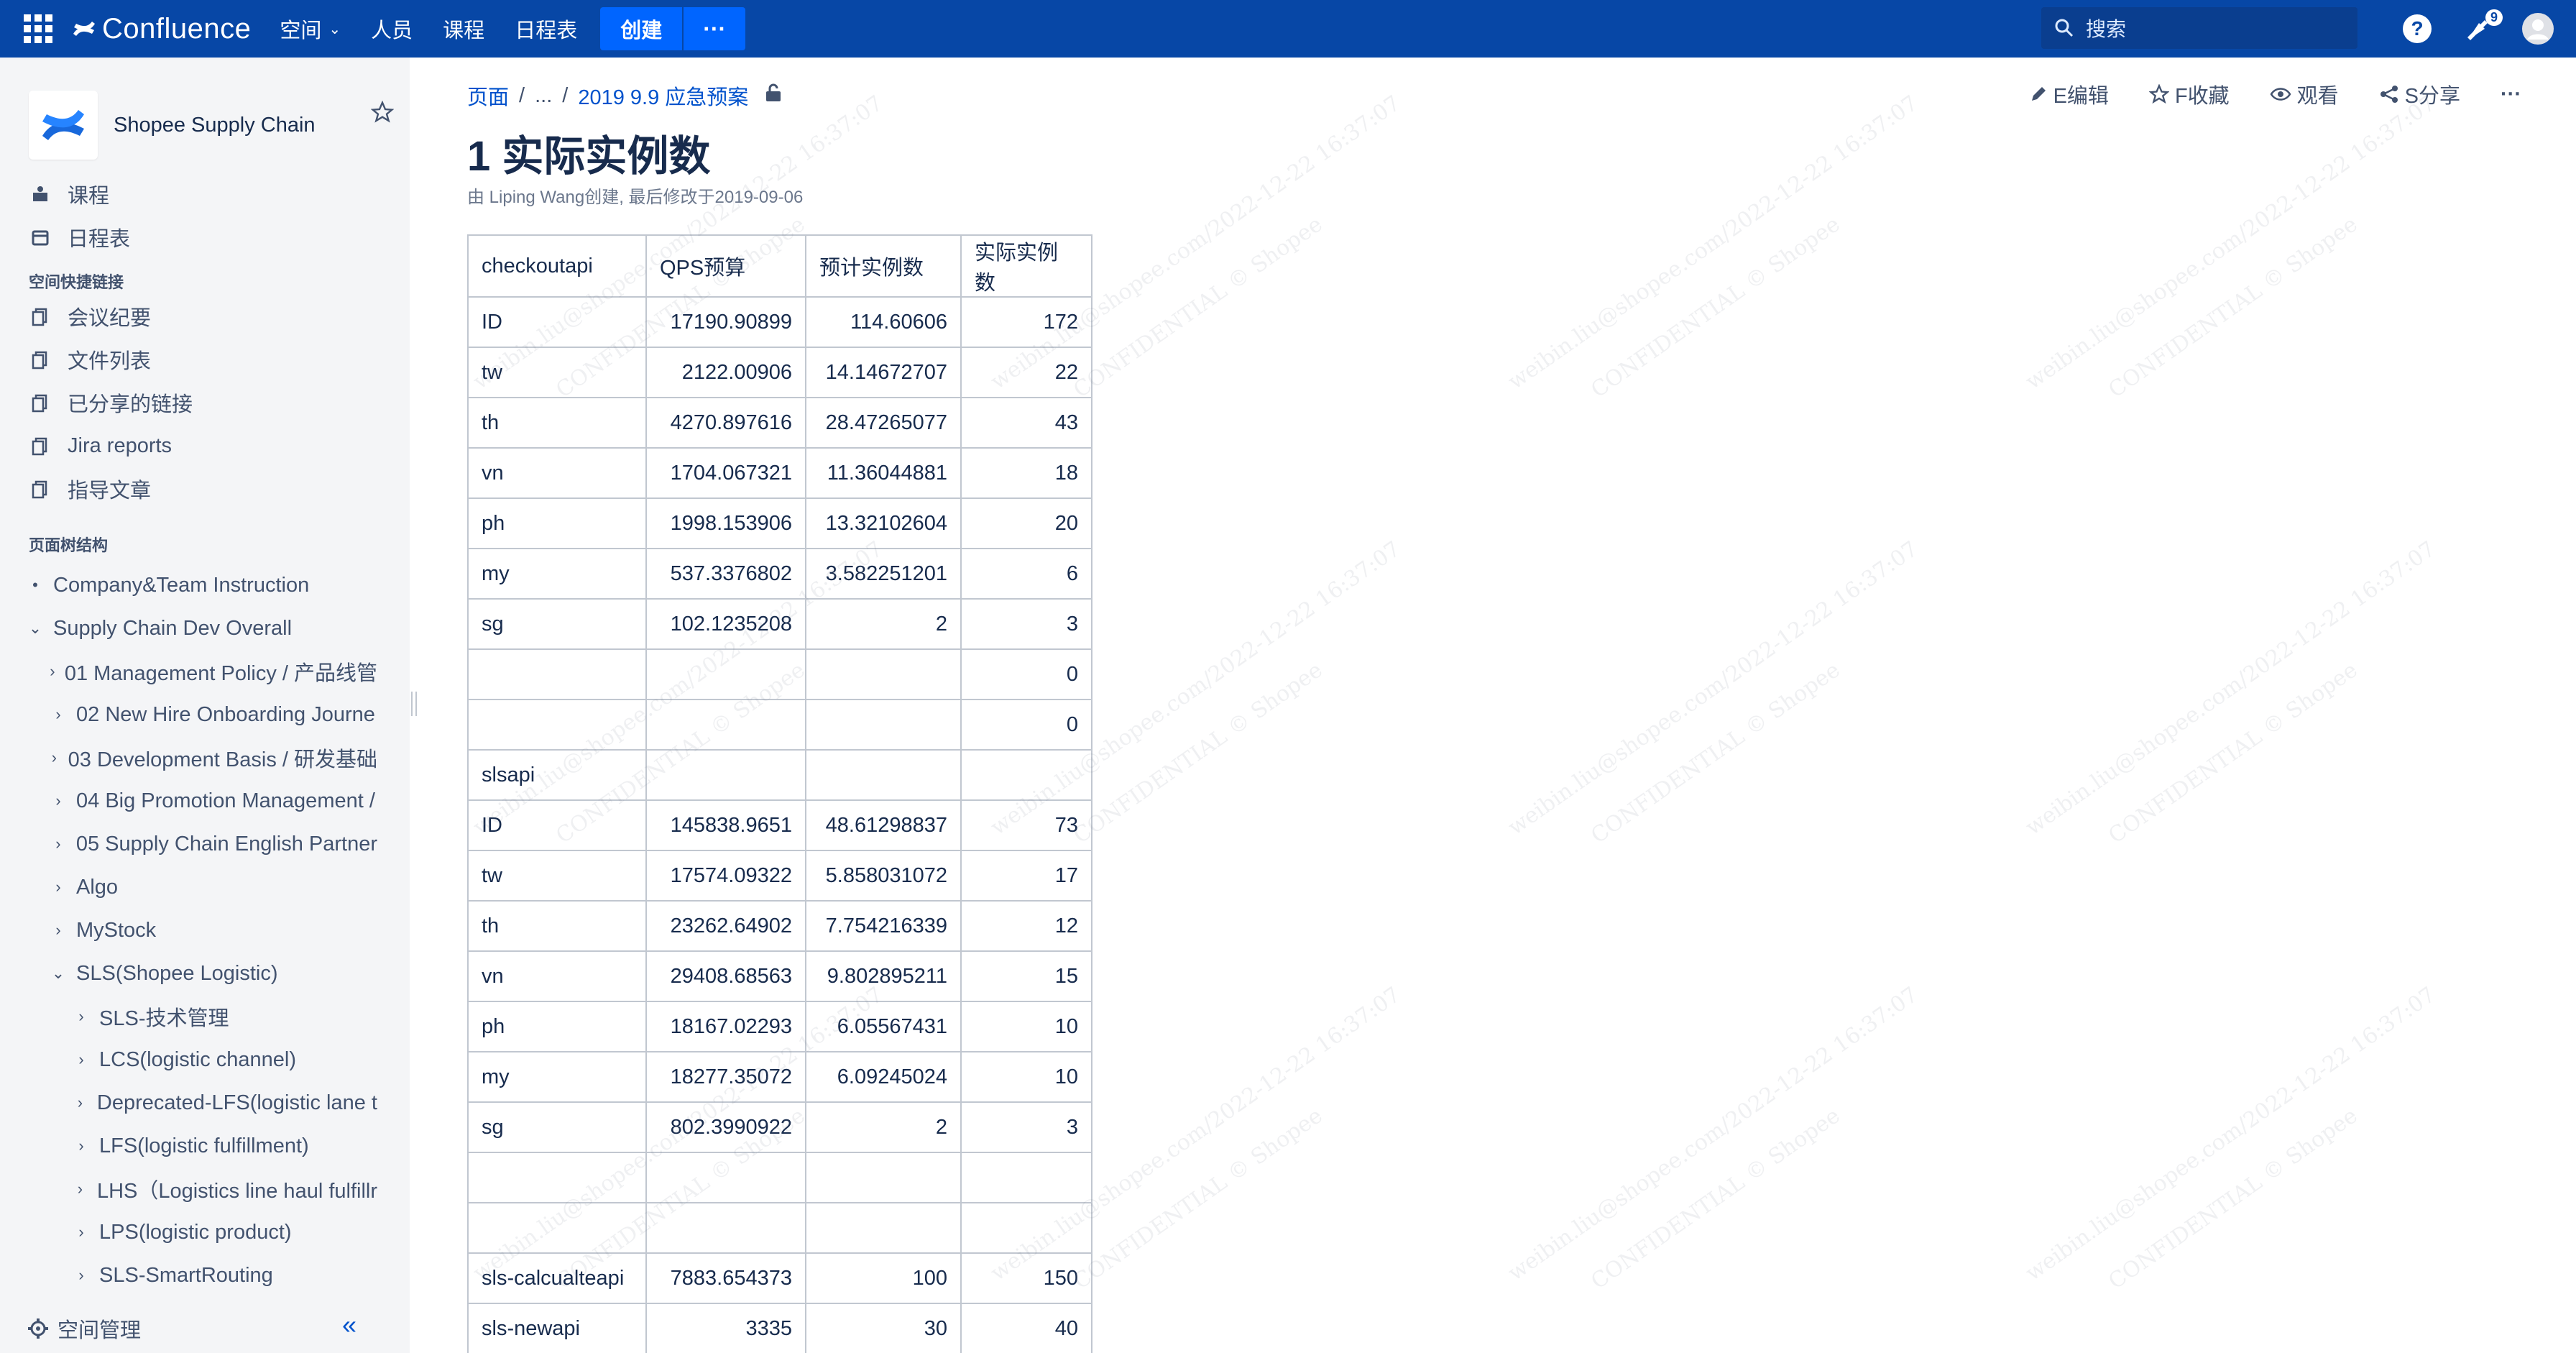 This screenshot has height=1353, width=2576. I want to click on table-cell: 150, so click(1026, 1278).